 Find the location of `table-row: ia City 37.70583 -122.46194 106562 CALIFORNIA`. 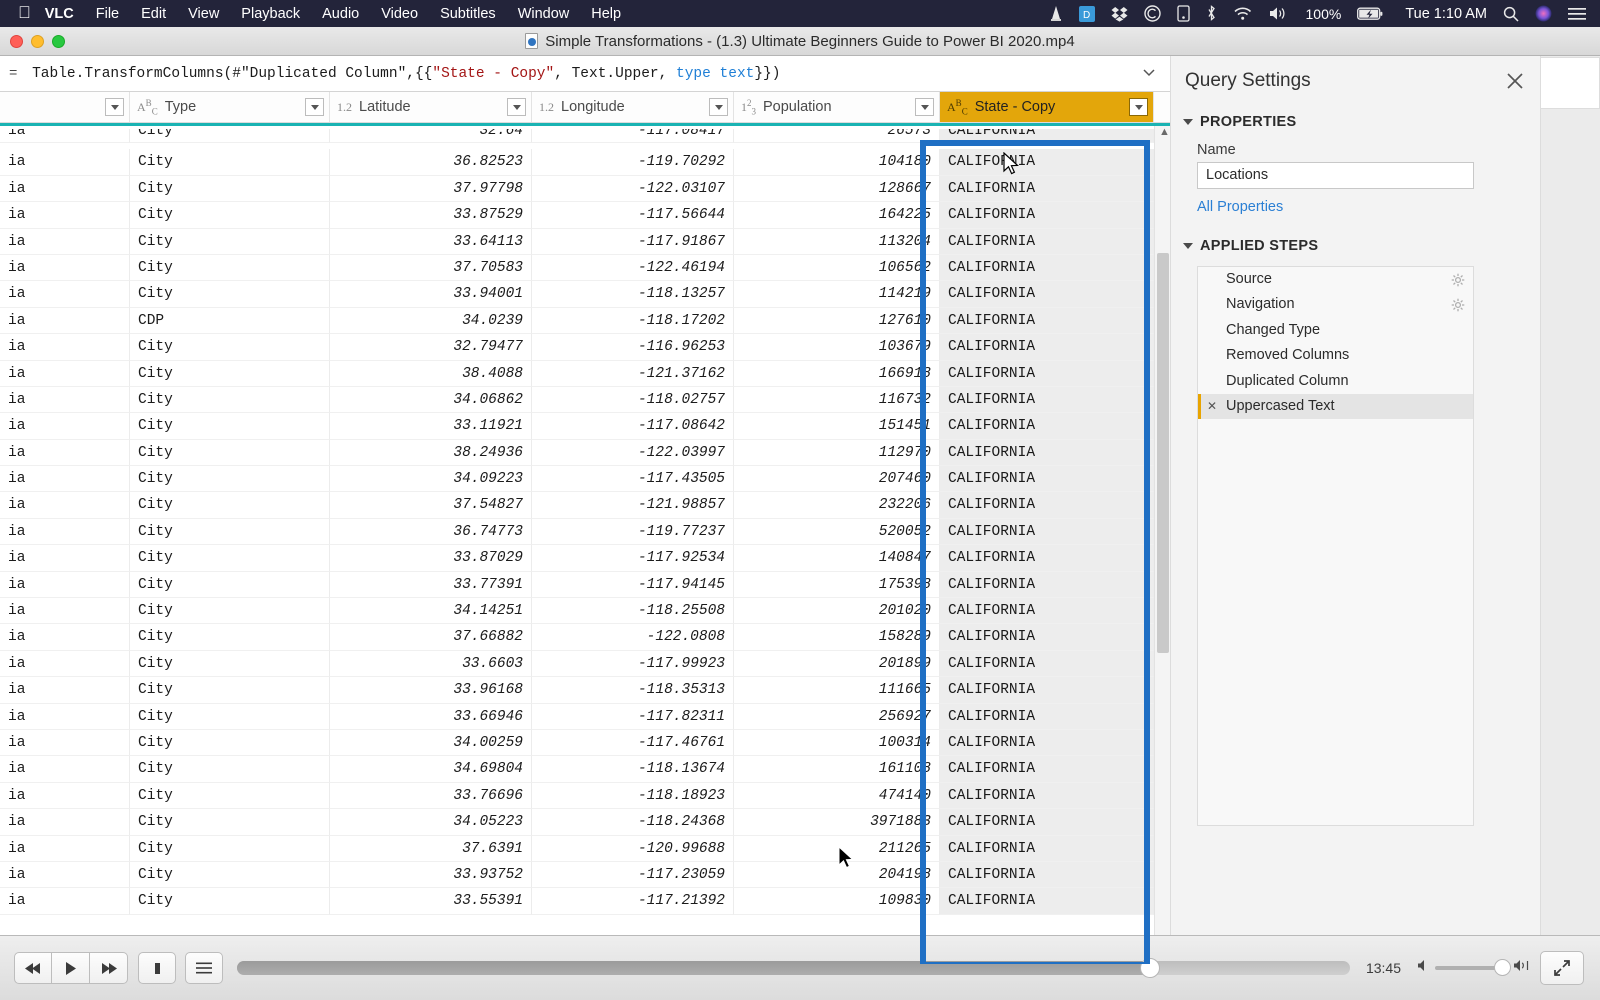

table-row: ia City 37.70583 -122.46194 106562 CALIFORNIA is located at coordinates (585, 268).